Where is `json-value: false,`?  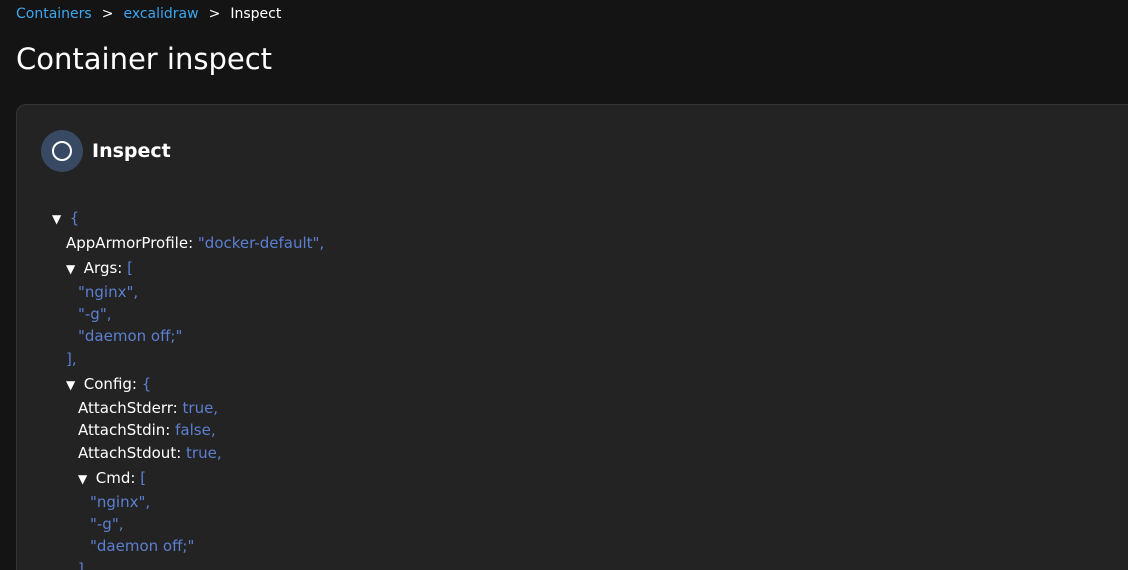
json-value: false, is located at coordinates (195, 430).